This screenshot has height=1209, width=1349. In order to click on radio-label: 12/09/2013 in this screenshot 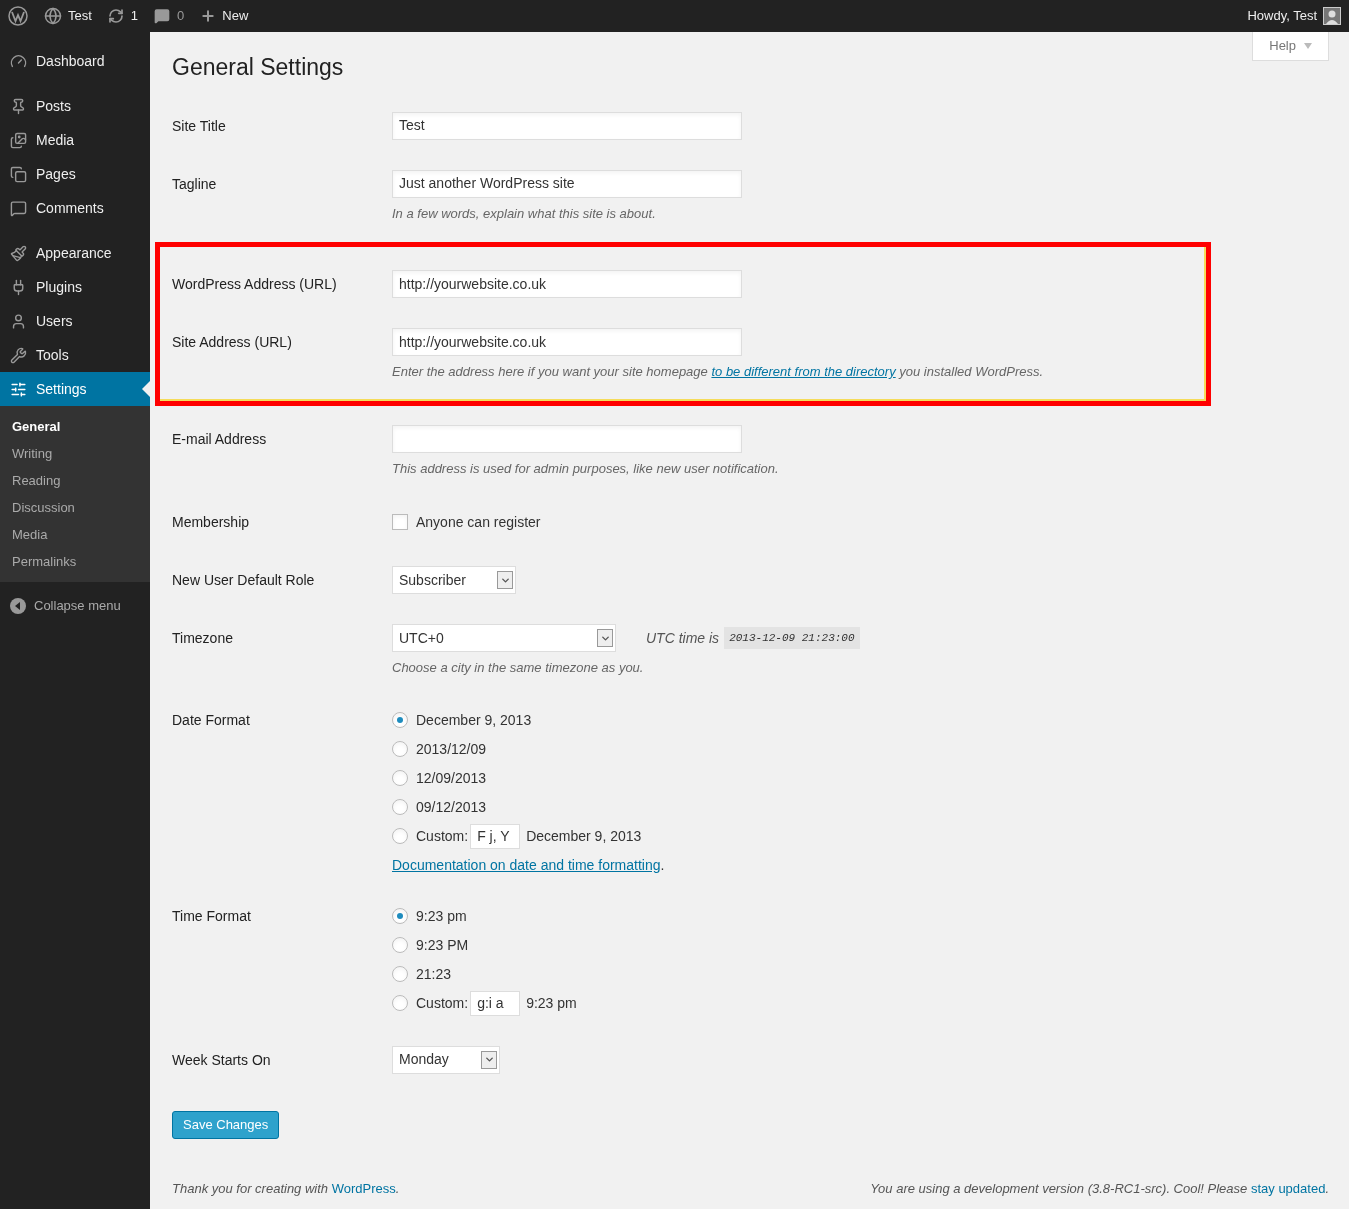, I will do `click(451, 778)`.